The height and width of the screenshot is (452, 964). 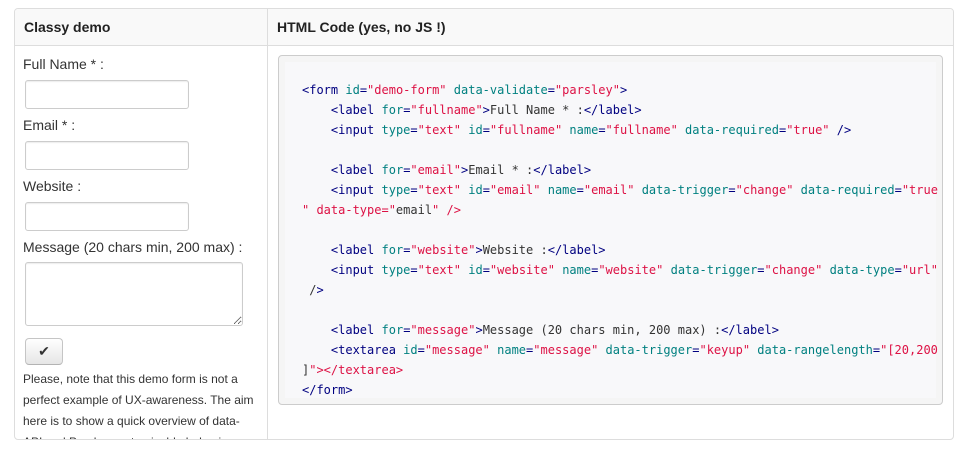 What do you see at coordinates (107, 155) in the screenshot?
I see `email-input` at bounding box center [107, 155].